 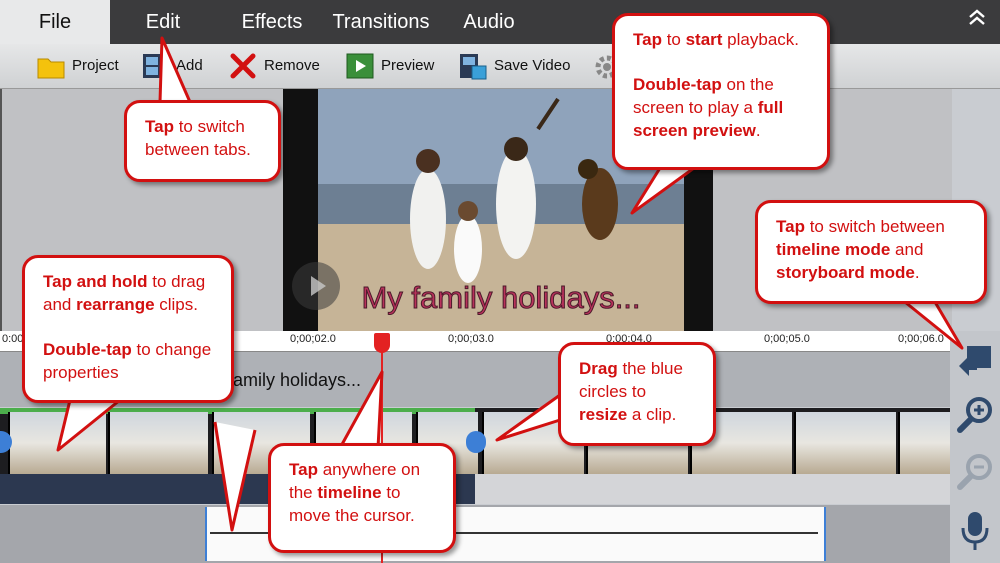 I want to click on callout-switch-tabs: Tap to switch between tabs., so click(x=202, y=141).